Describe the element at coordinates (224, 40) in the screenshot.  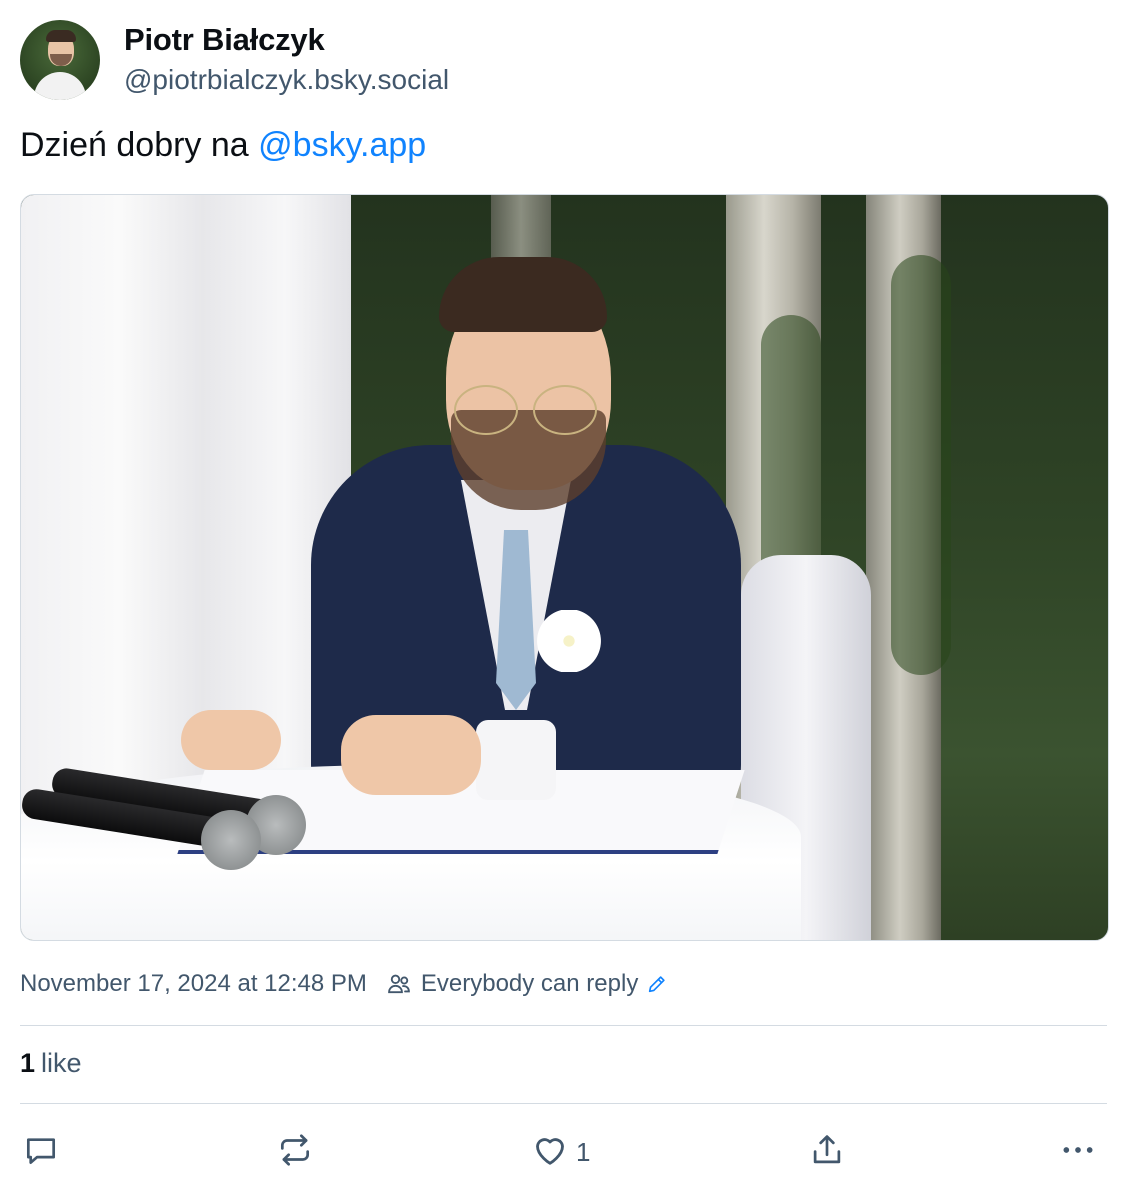
I see `author-display-name: Piotr Białczyk` at that location.